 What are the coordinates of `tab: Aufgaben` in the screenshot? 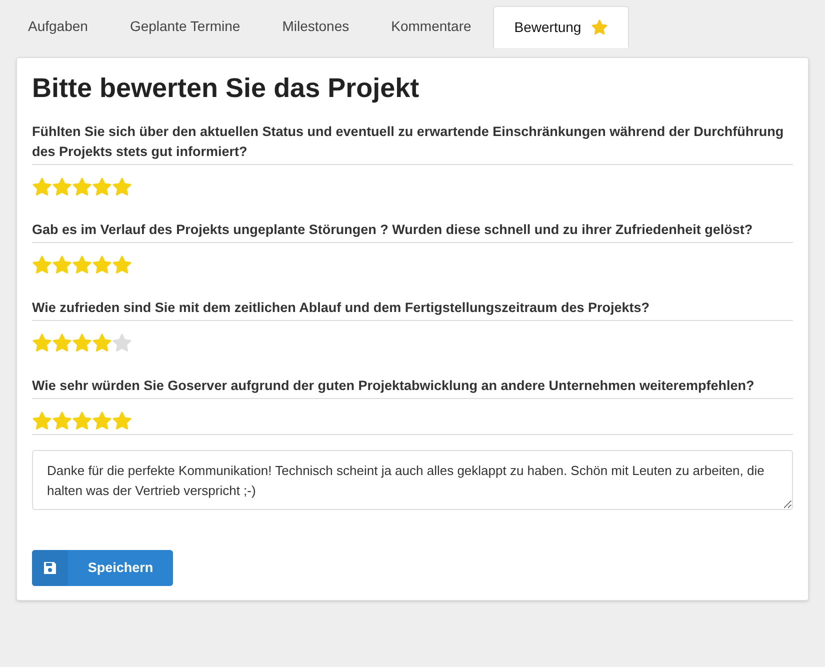 It's located at (58, 26).